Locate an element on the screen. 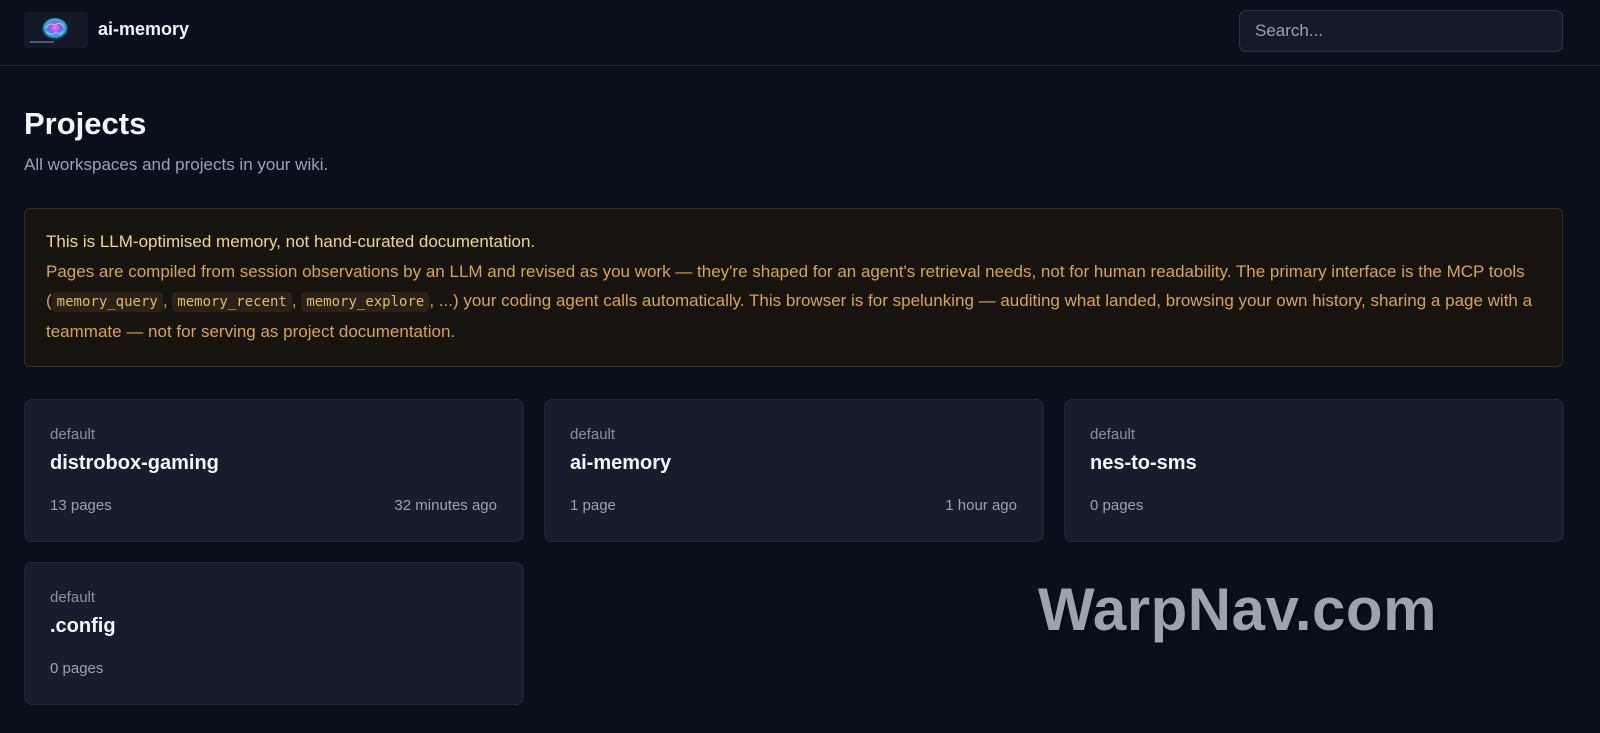  last-updated: 1 hour ago is located at coordinates (981, 505).